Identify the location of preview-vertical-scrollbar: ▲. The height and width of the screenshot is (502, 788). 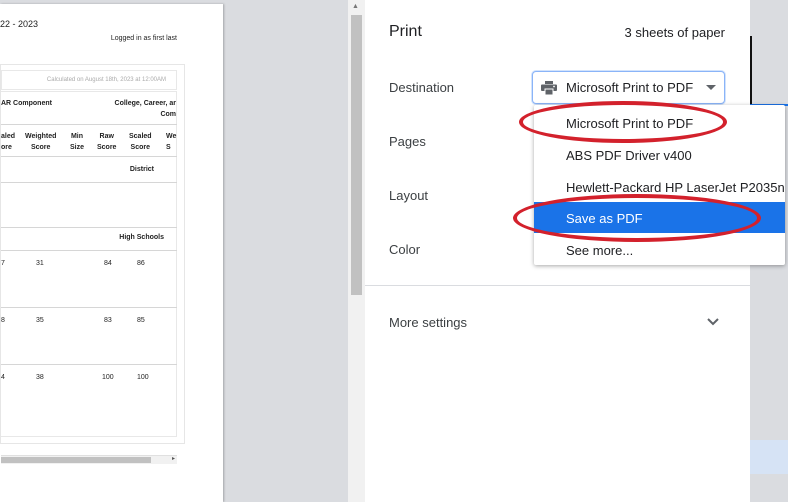
(356, 251).